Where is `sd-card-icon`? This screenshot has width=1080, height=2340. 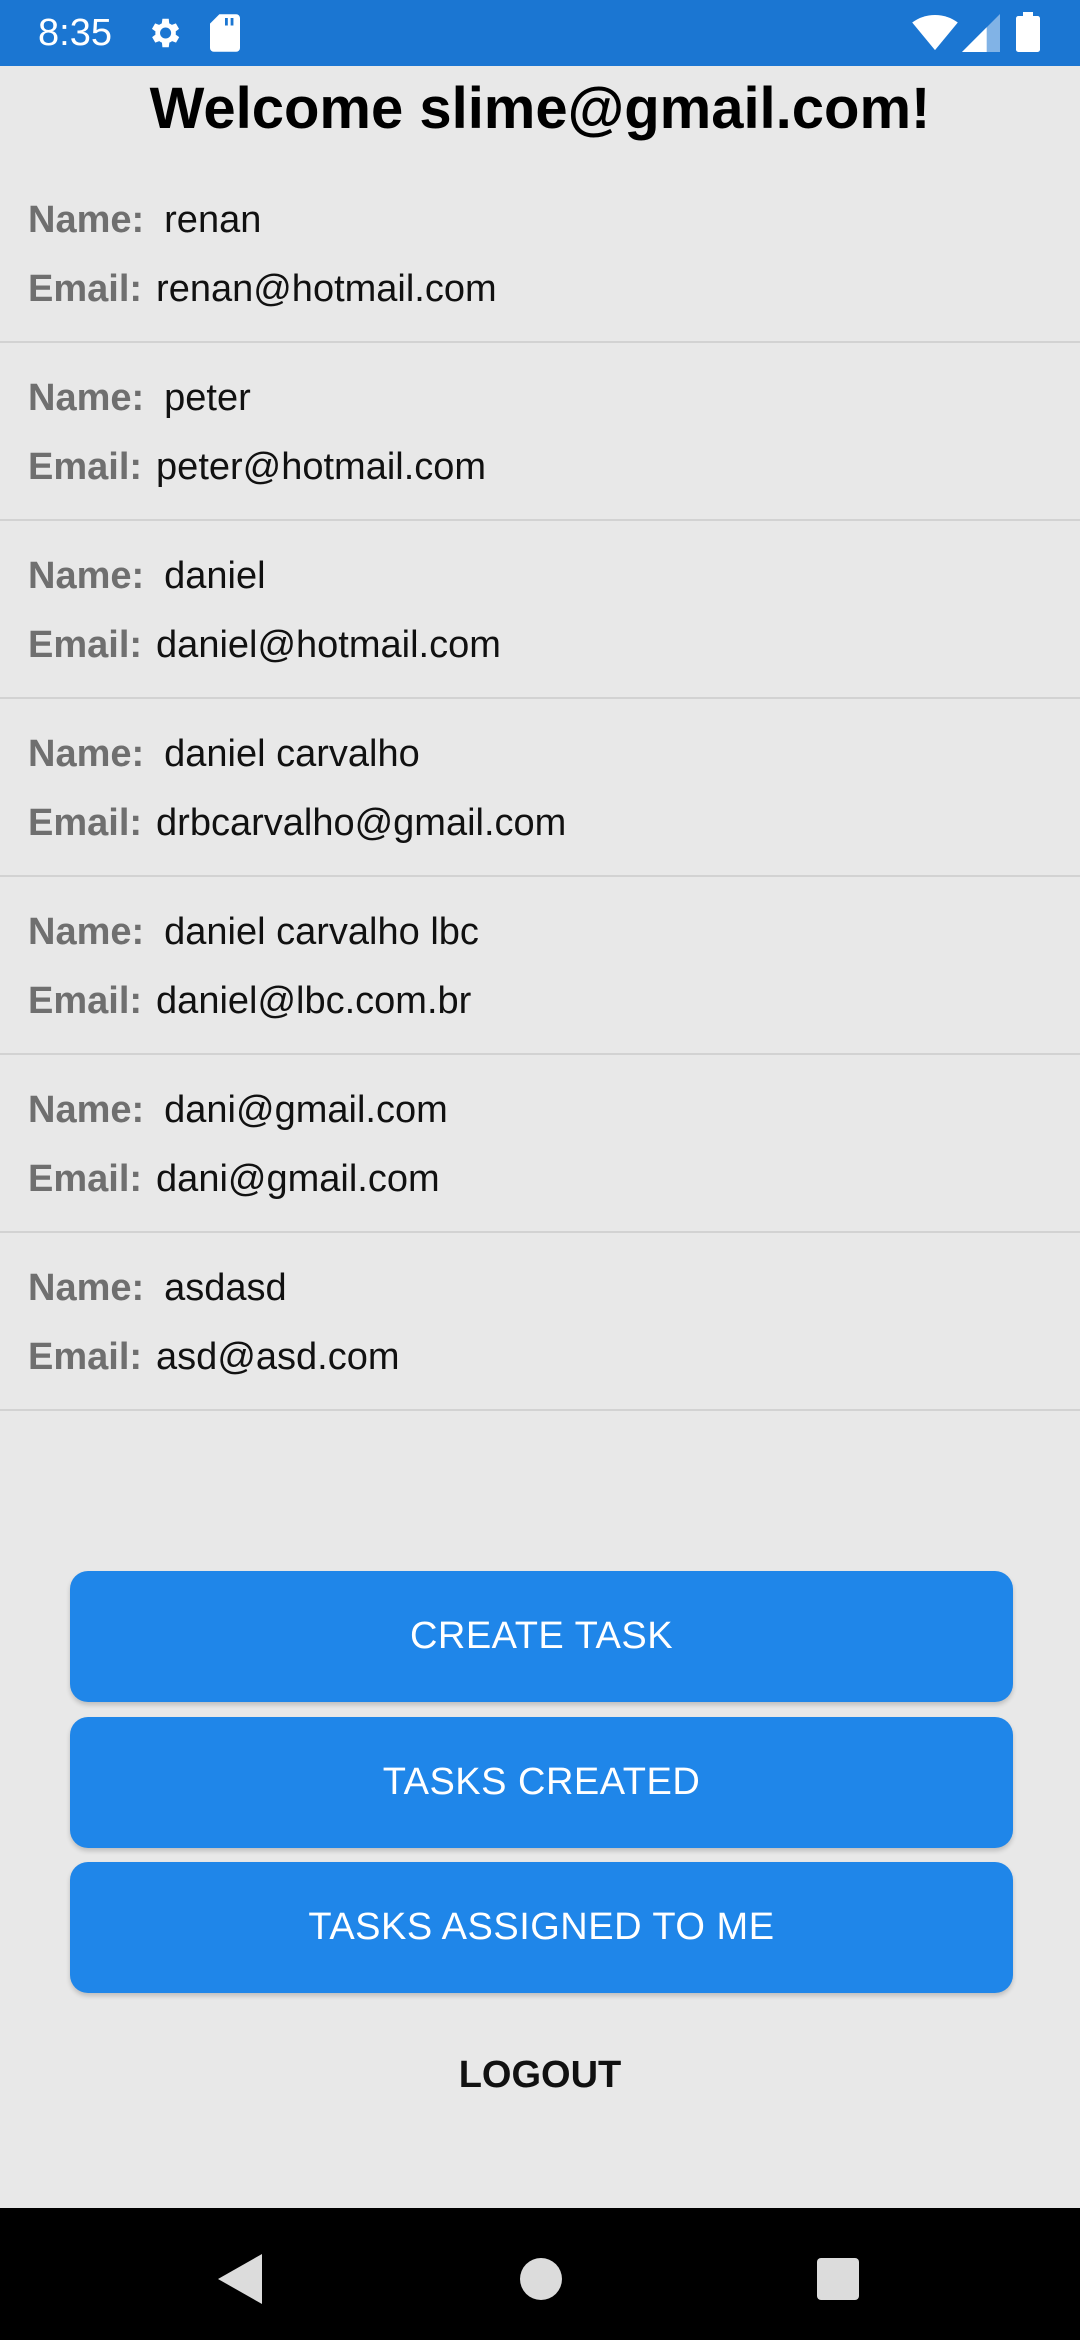 sd-card-icon is located at coordinates (225, 33).